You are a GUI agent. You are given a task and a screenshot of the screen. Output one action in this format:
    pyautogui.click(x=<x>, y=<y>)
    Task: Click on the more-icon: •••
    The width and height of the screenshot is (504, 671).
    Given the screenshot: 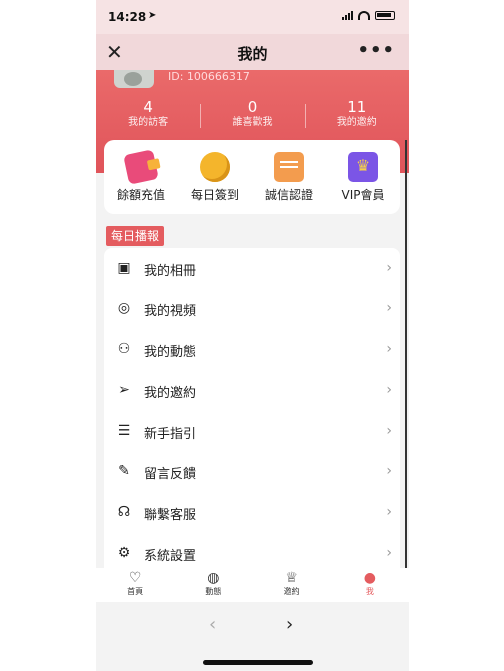 What is the action you would take?
    pyautogui.click(x=376, y=50)
    